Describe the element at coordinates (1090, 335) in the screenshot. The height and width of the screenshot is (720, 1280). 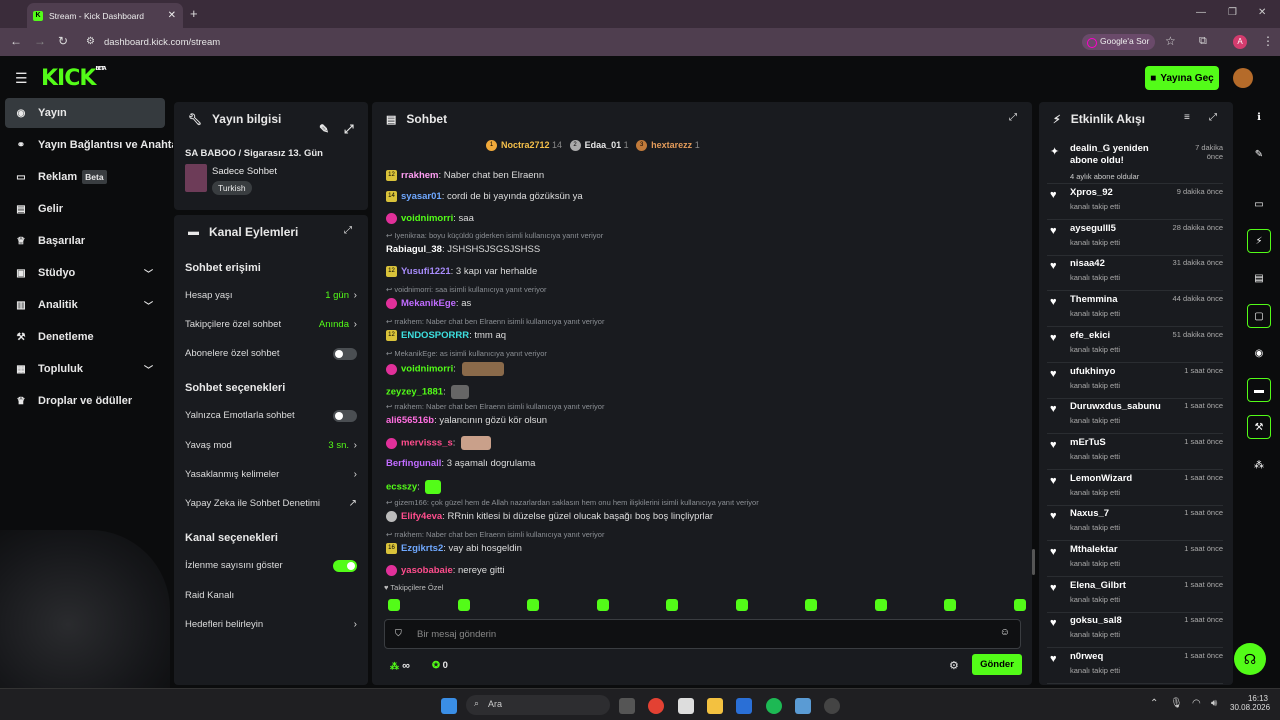
I see `event-username: efe_ekici` at that location.